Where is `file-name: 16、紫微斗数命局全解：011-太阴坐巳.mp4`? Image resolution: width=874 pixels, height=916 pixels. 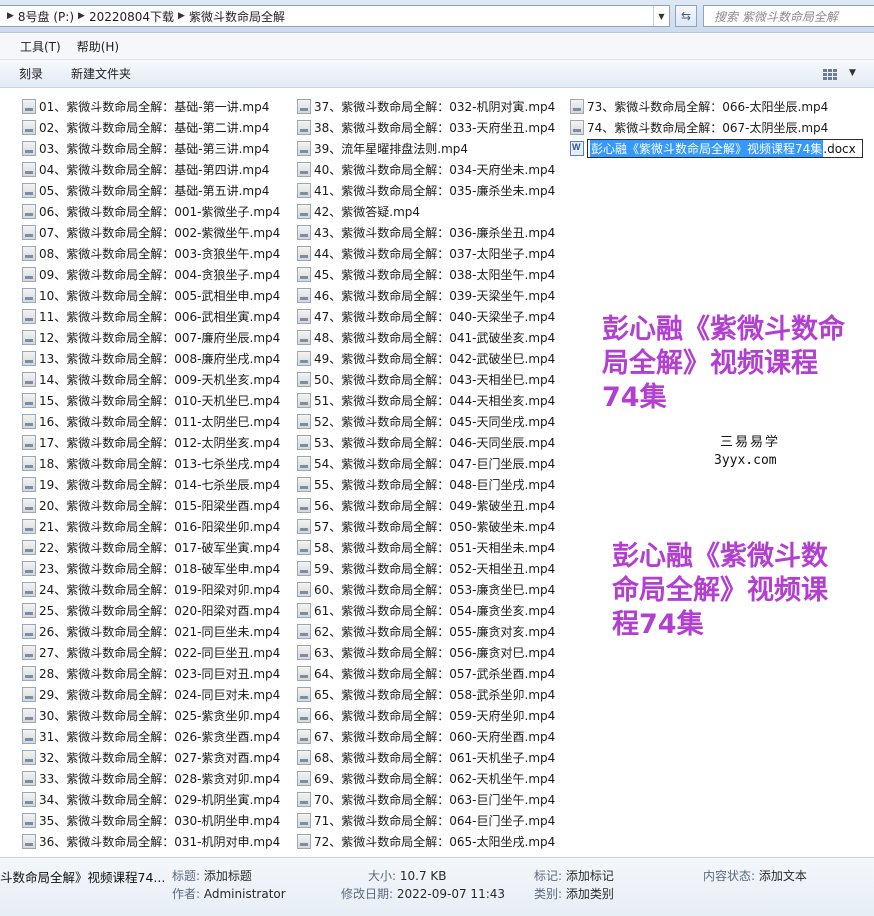 file-name: 16、紫微斗数命局全解：011-太阴坐巳.mp4 is located at coordinates (160, 422).